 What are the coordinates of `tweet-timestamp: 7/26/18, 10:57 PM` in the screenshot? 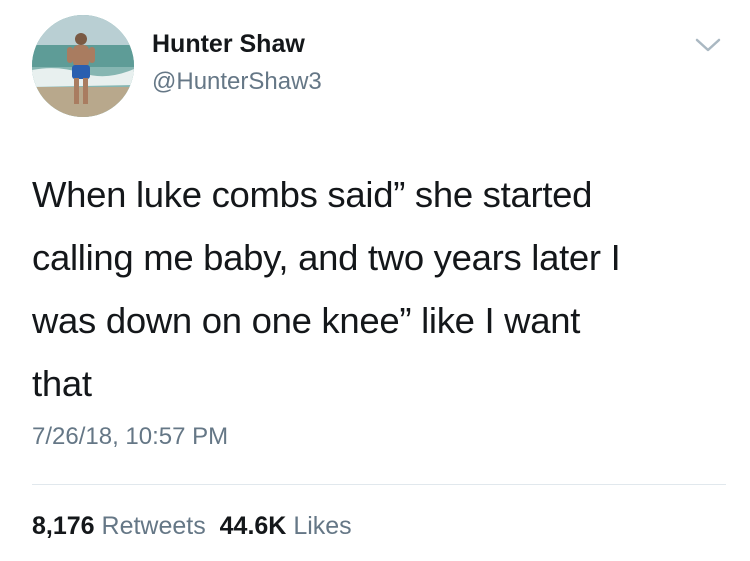 It's located at (130, 437).